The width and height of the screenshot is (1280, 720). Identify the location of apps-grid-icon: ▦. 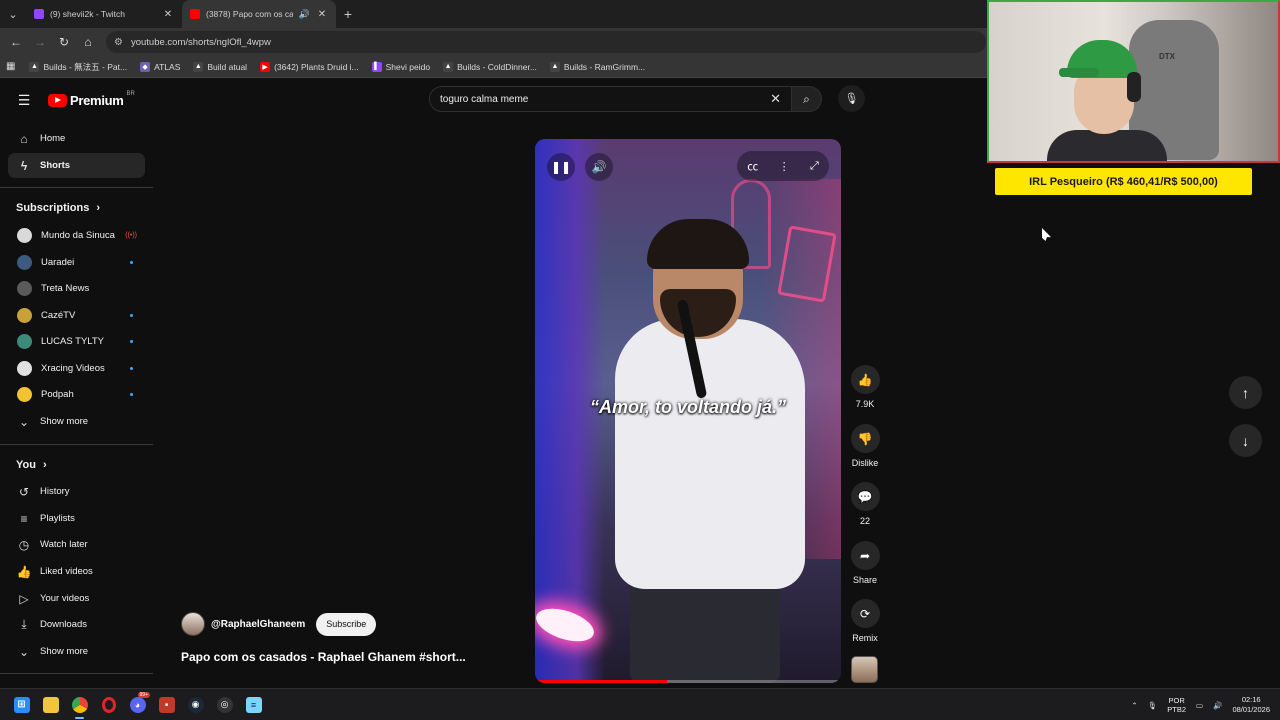
(10, 66).